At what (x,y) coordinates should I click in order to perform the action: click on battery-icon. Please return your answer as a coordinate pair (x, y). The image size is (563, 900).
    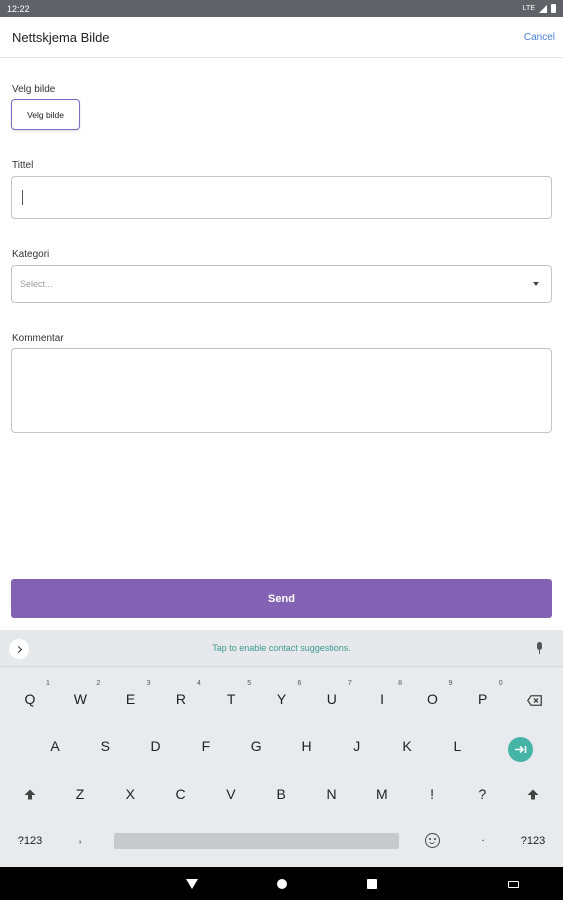
    Looking at the image, I should click on (553, 8).